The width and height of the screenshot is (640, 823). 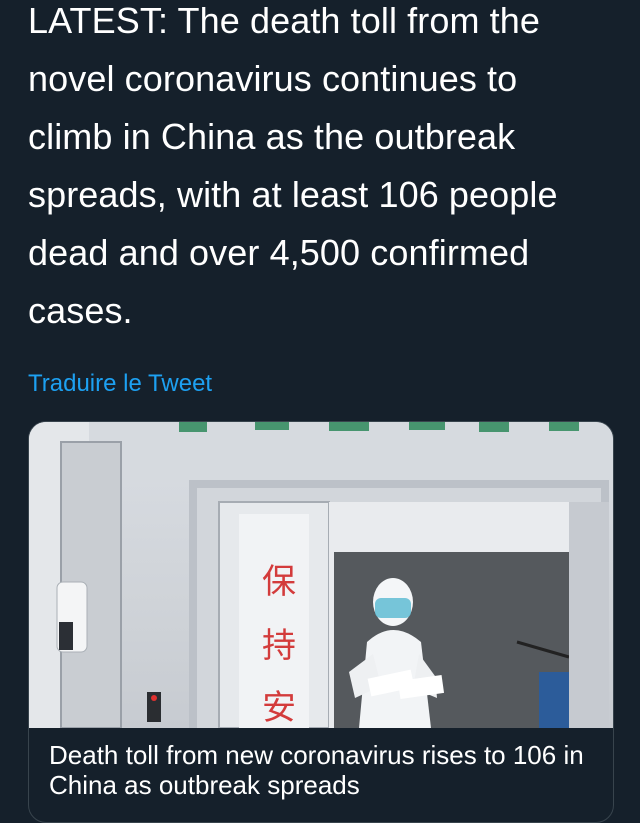 What do you see at coordinates (279, 646) in the screenshot?
I see `sign-char-2: 持` at bounding box center [279, 646].